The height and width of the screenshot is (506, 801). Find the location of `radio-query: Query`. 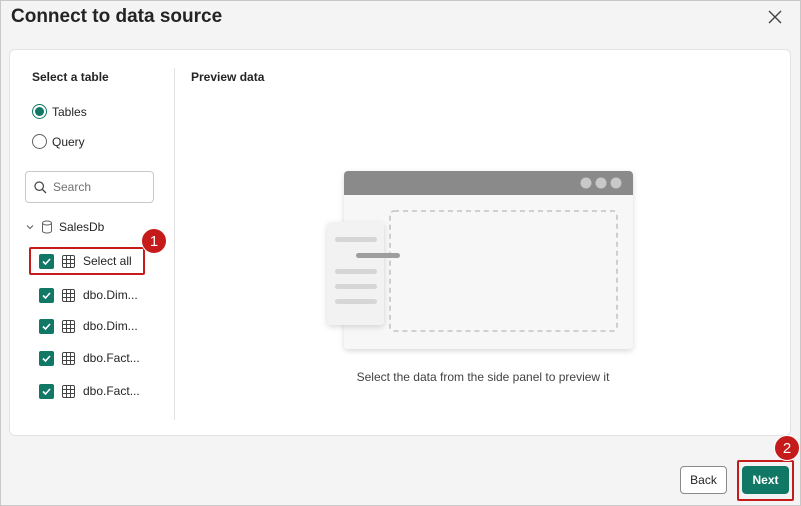

radio-query: Query is located at coordinates (58, 141).